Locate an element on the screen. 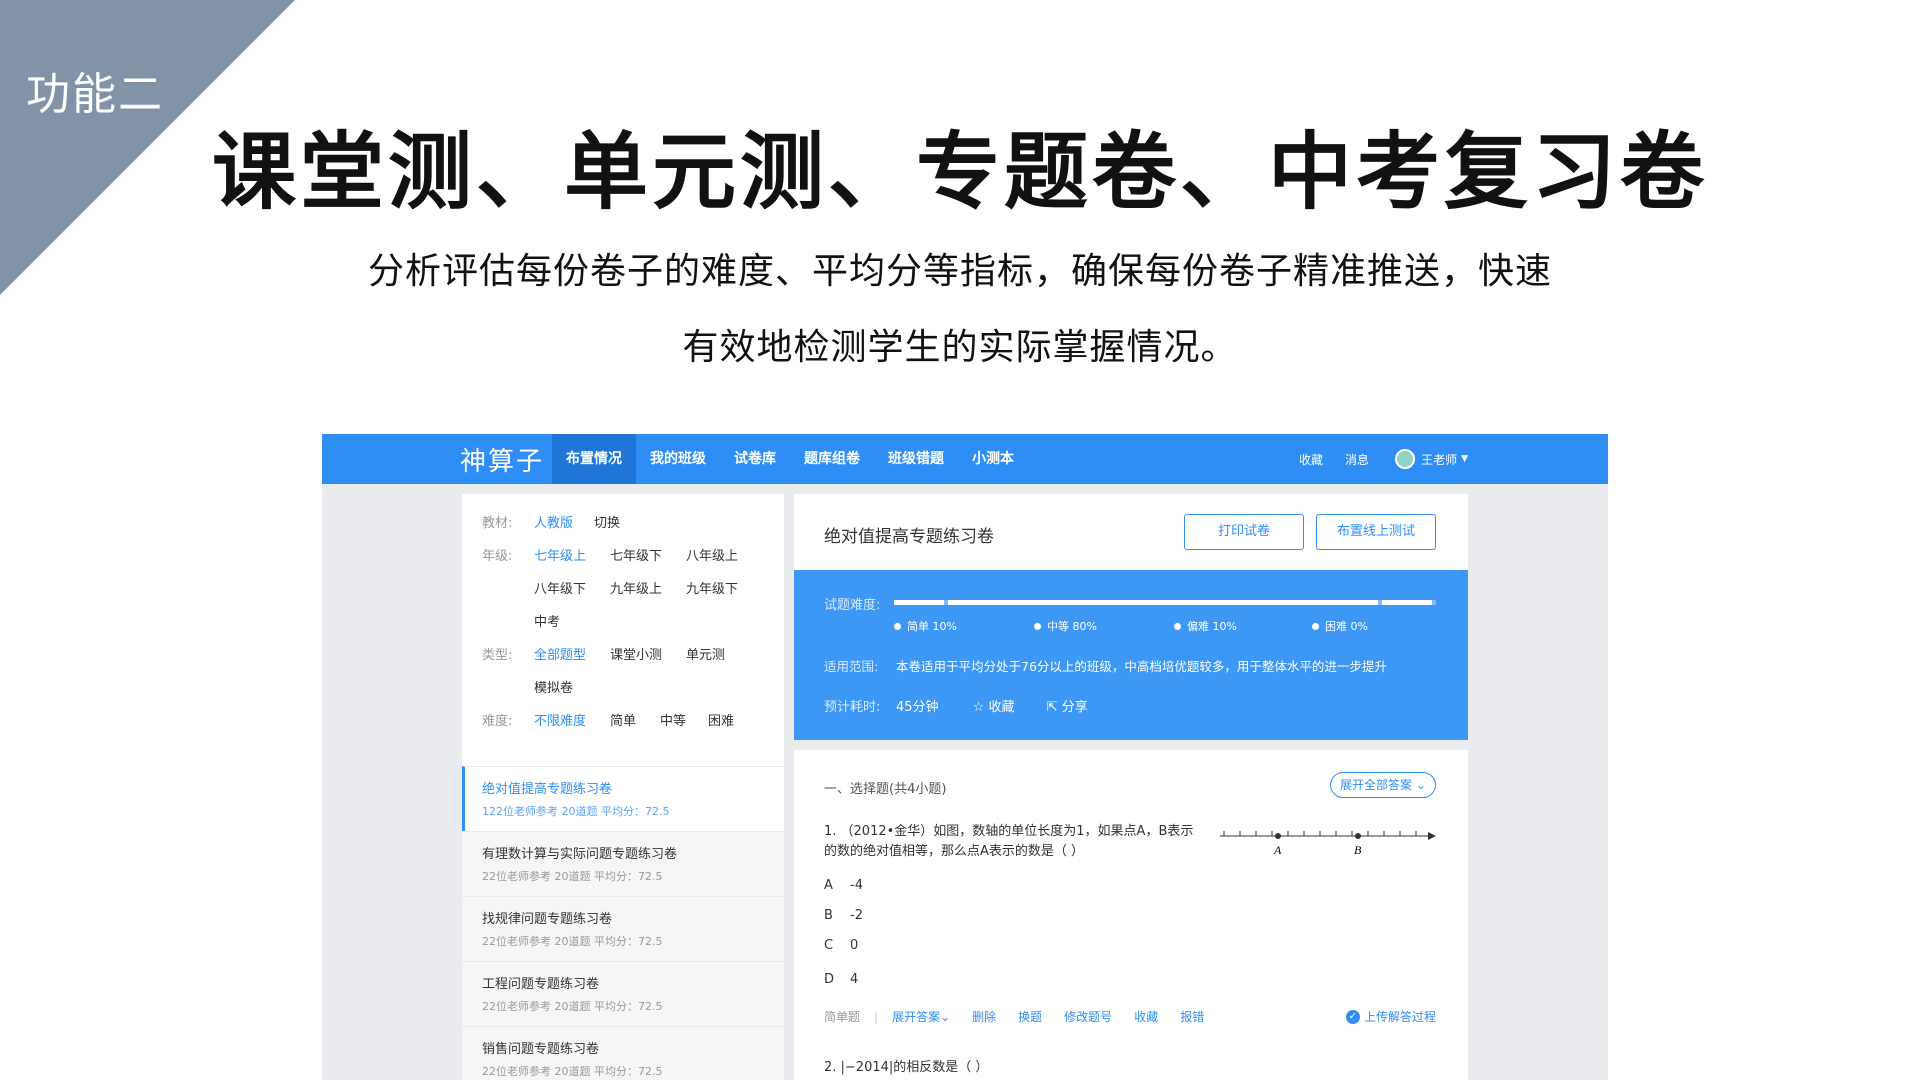 This screenshot has width=1920, height=1080. filter-options: 七年级上 七年级下 八年级上 八年级下 九年级上 九年级下 中考 is located at coordinates (654, 594).